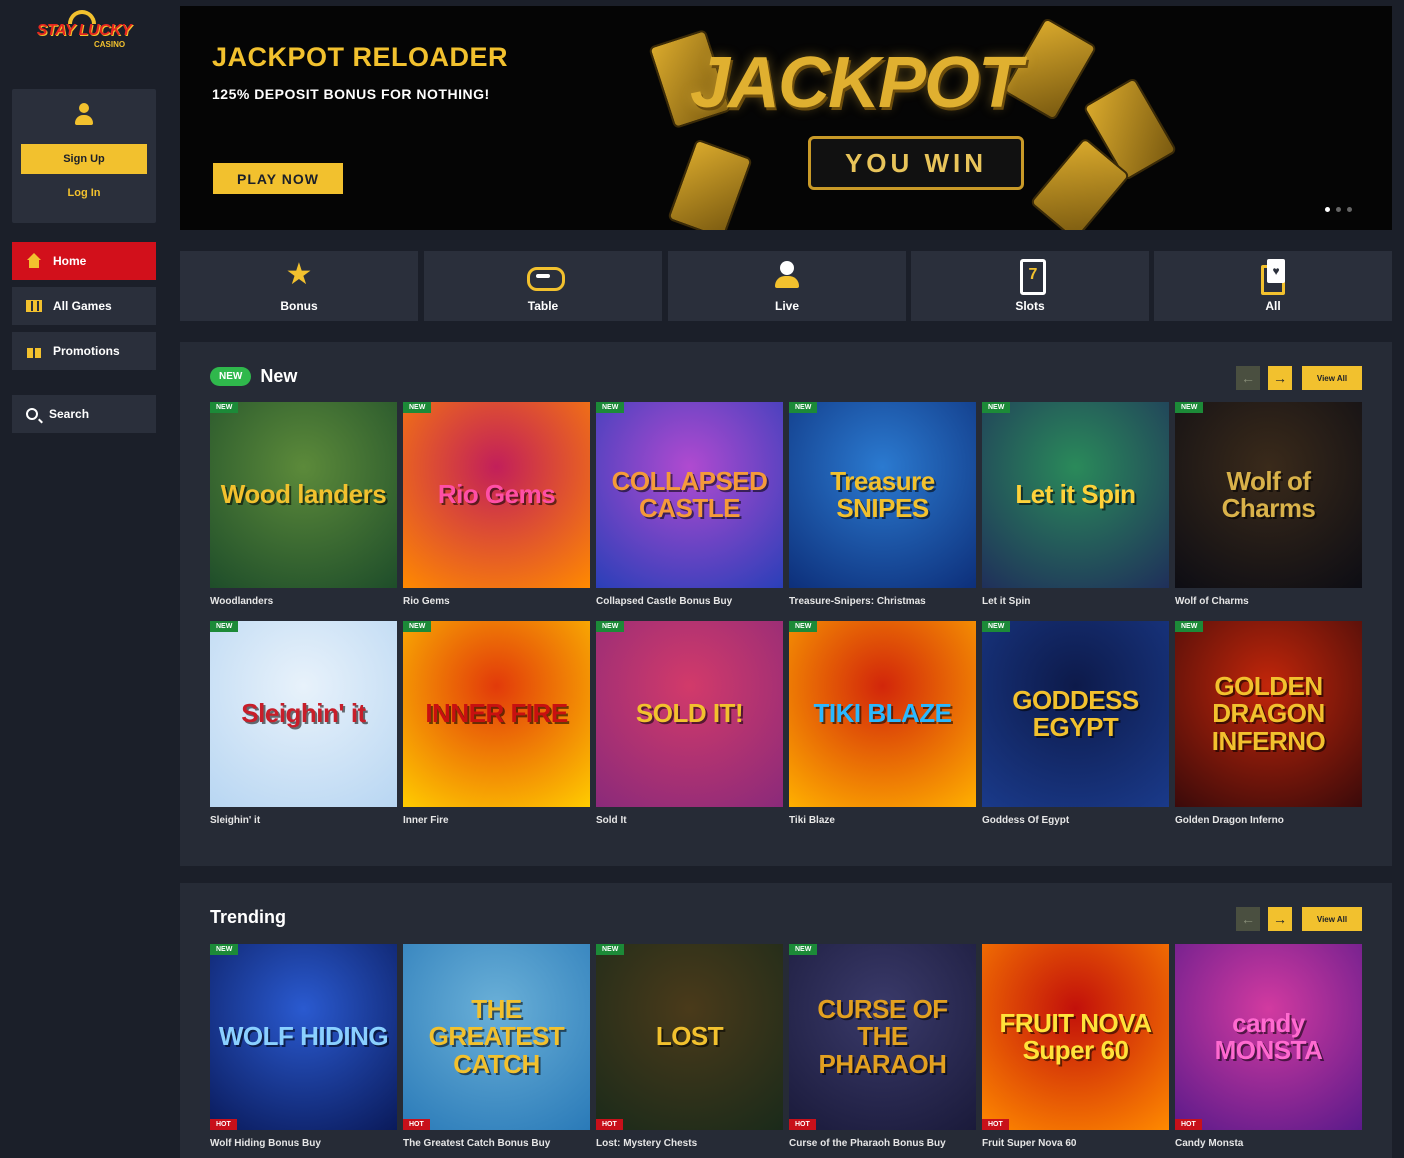  I want to click on game-name: Rio Gems, so click(496, 603).